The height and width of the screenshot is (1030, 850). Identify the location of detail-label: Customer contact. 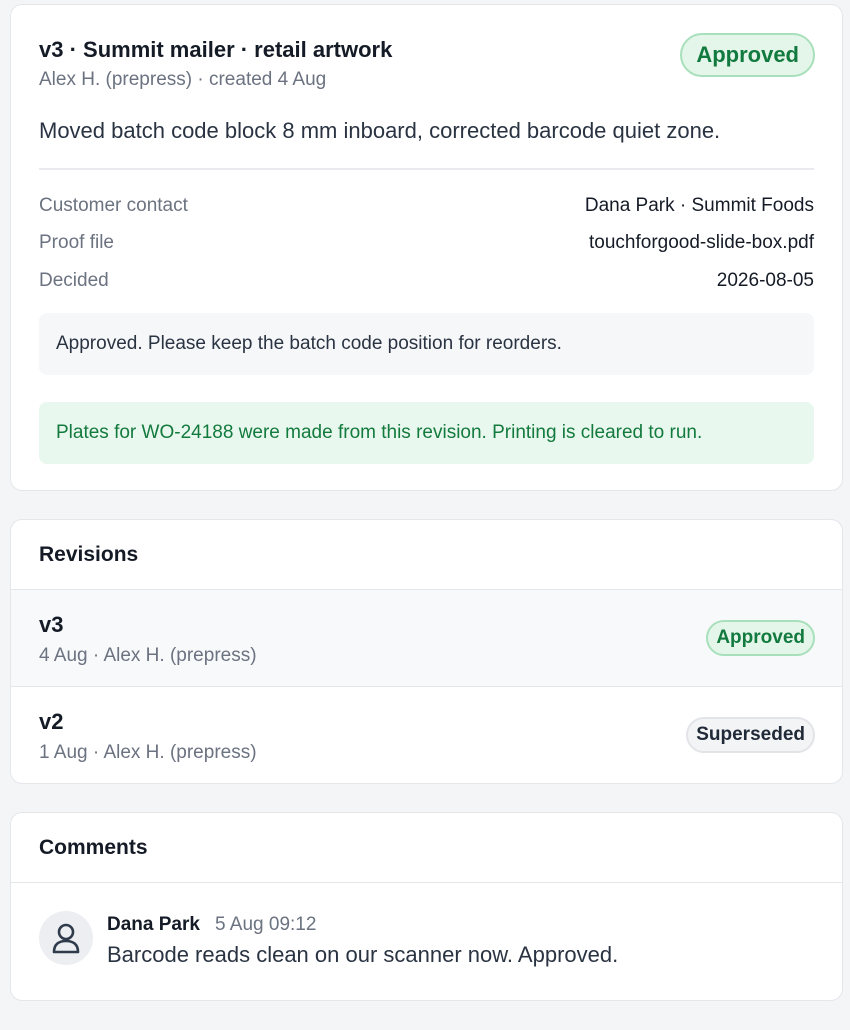
(113, 205).